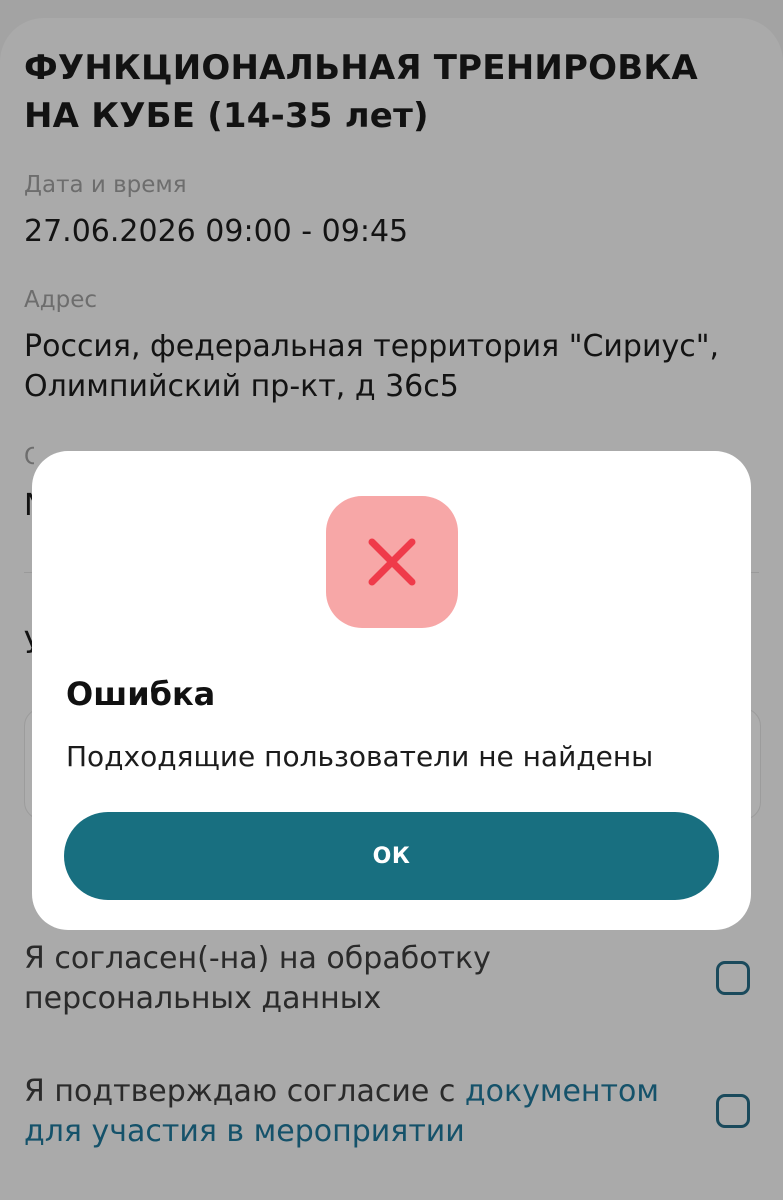  I want to click on personal-data-checkbox, so click(733, 978).